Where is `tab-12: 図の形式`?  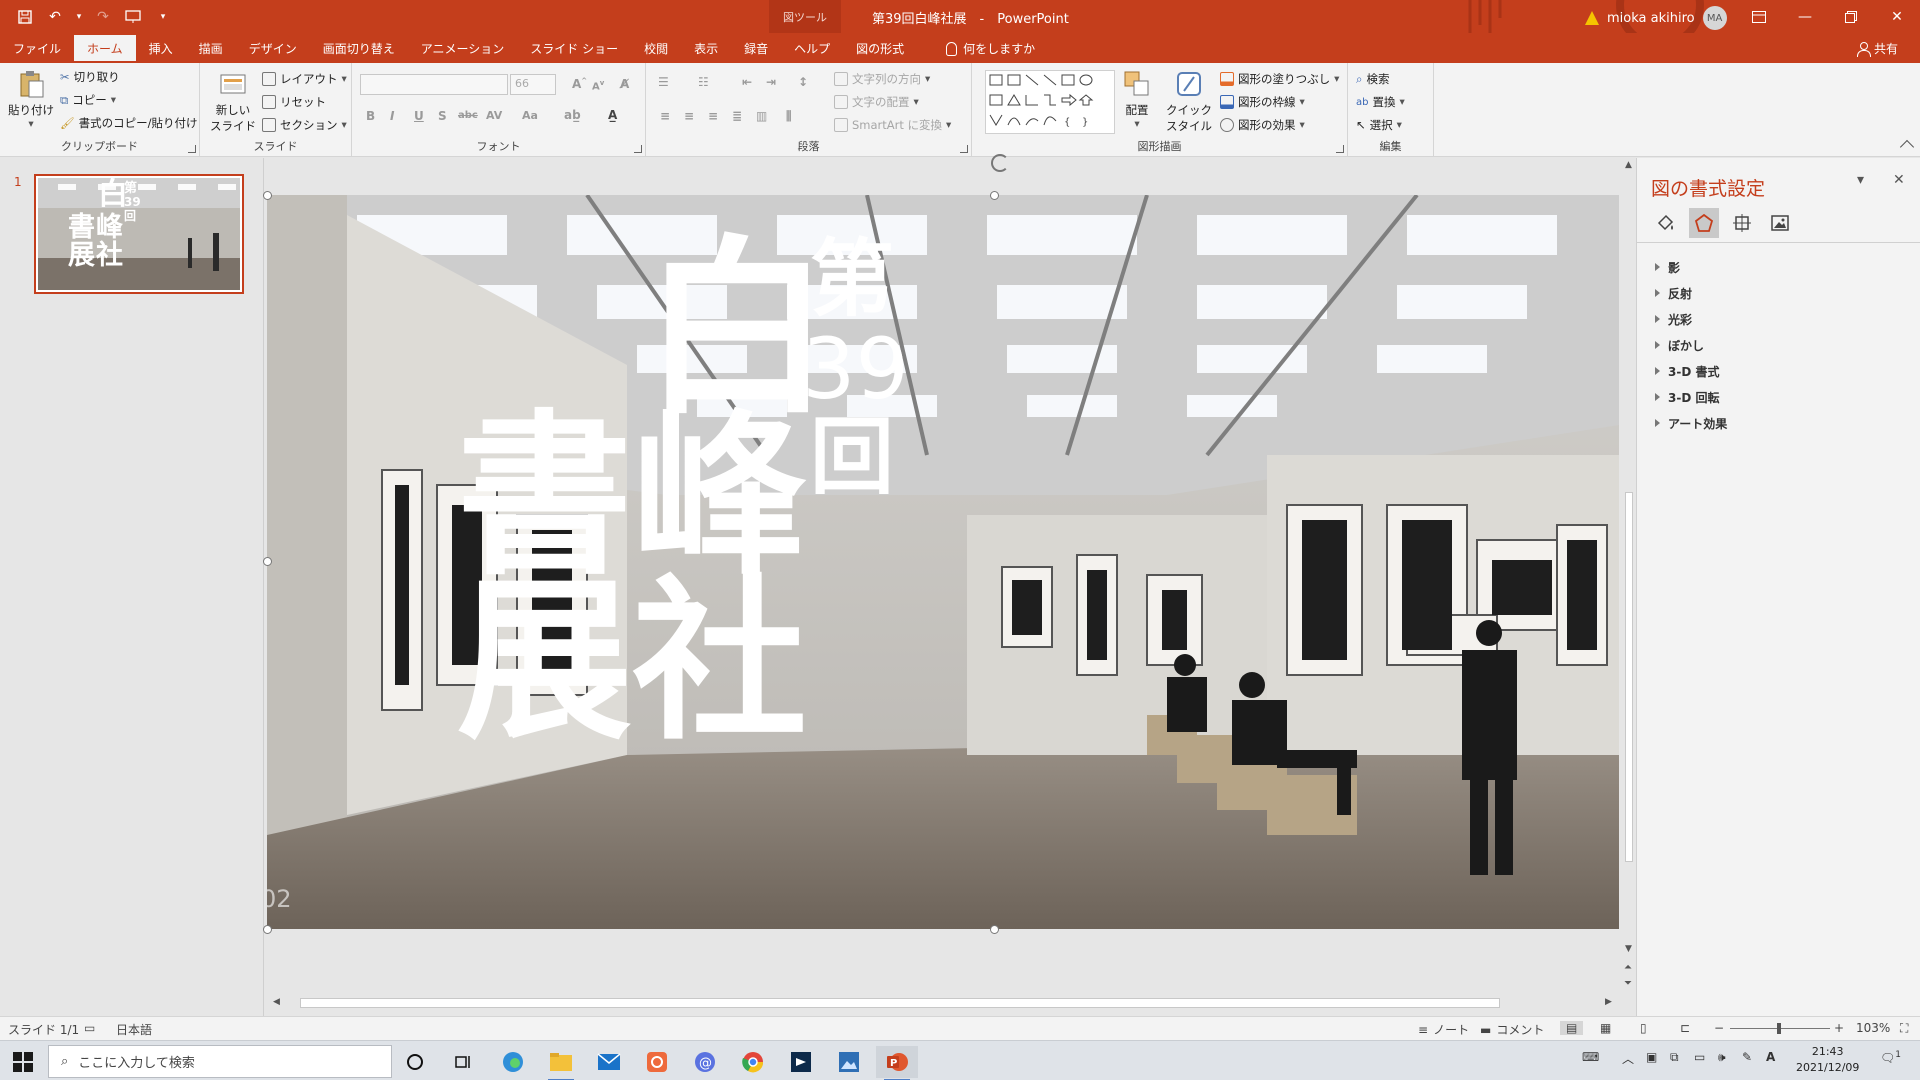
tab-12: 図の形式 is located at coordinates (880, 49).